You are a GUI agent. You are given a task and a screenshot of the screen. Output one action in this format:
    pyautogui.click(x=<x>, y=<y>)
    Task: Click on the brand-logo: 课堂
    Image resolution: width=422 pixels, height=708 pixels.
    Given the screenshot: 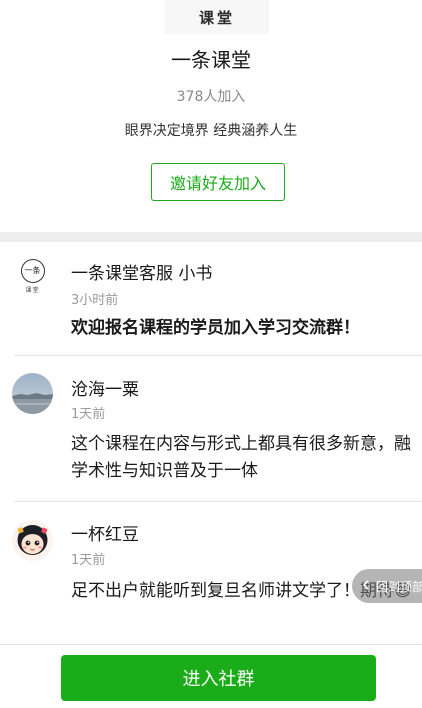 What is the action you would take?
    pyautogui.click(x=217, y=17)
    